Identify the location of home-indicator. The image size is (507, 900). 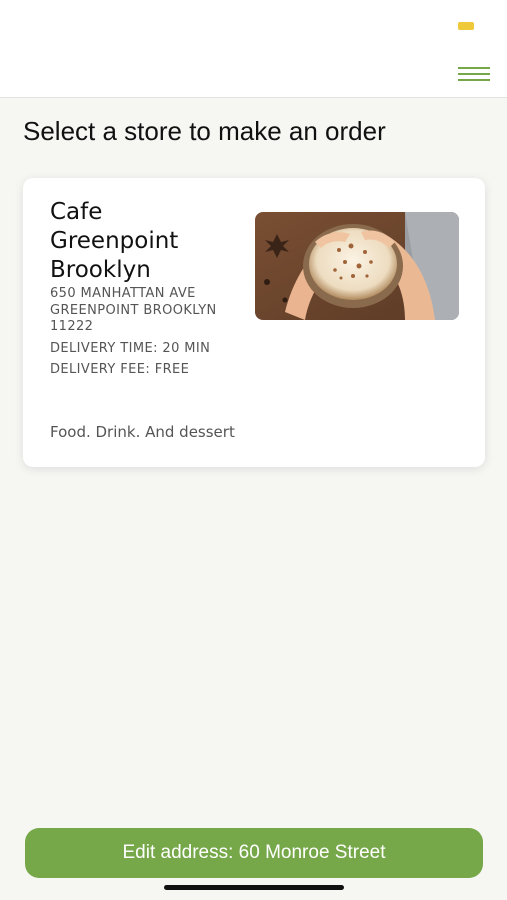
(254, 887).